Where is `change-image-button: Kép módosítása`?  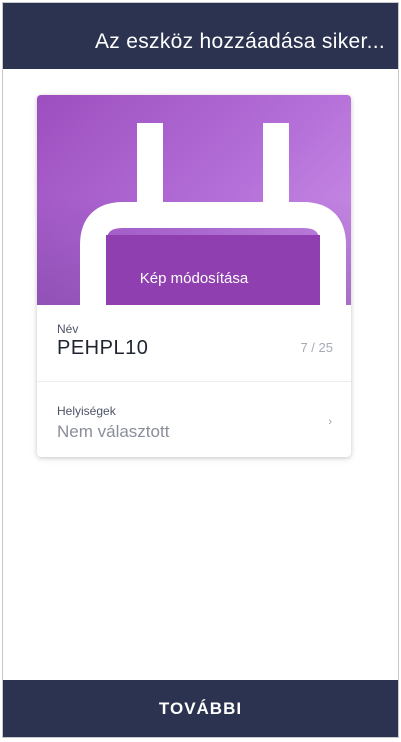
change-image-button: Kép módosítása is located at coordinates (194, 278).